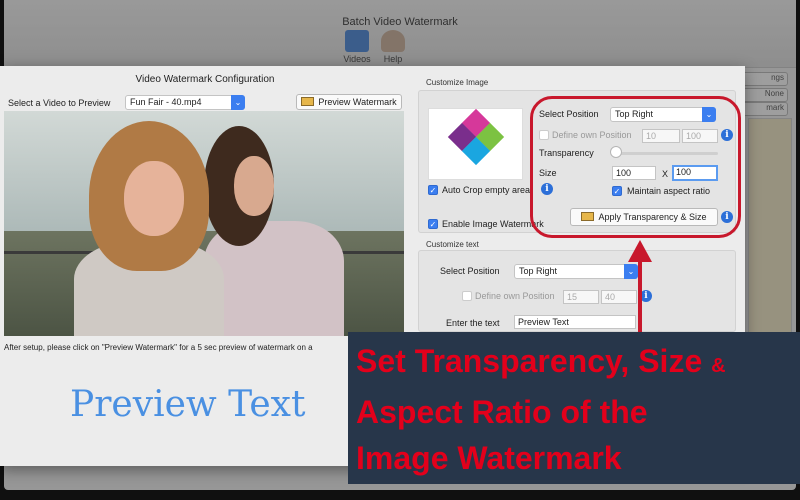  I want to click on preview-watermark-button: Preview Watermark, so click(349, 102).